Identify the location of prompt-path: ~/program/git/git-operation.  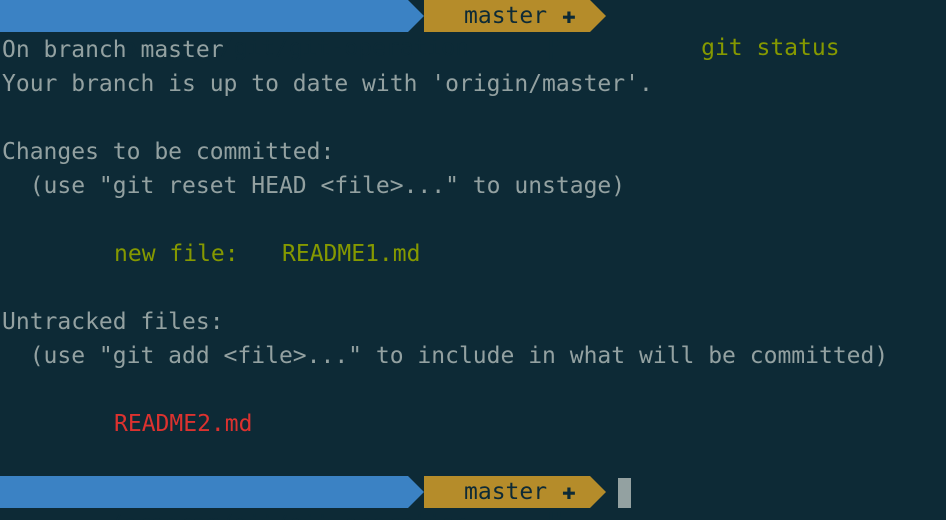
(282, 515).